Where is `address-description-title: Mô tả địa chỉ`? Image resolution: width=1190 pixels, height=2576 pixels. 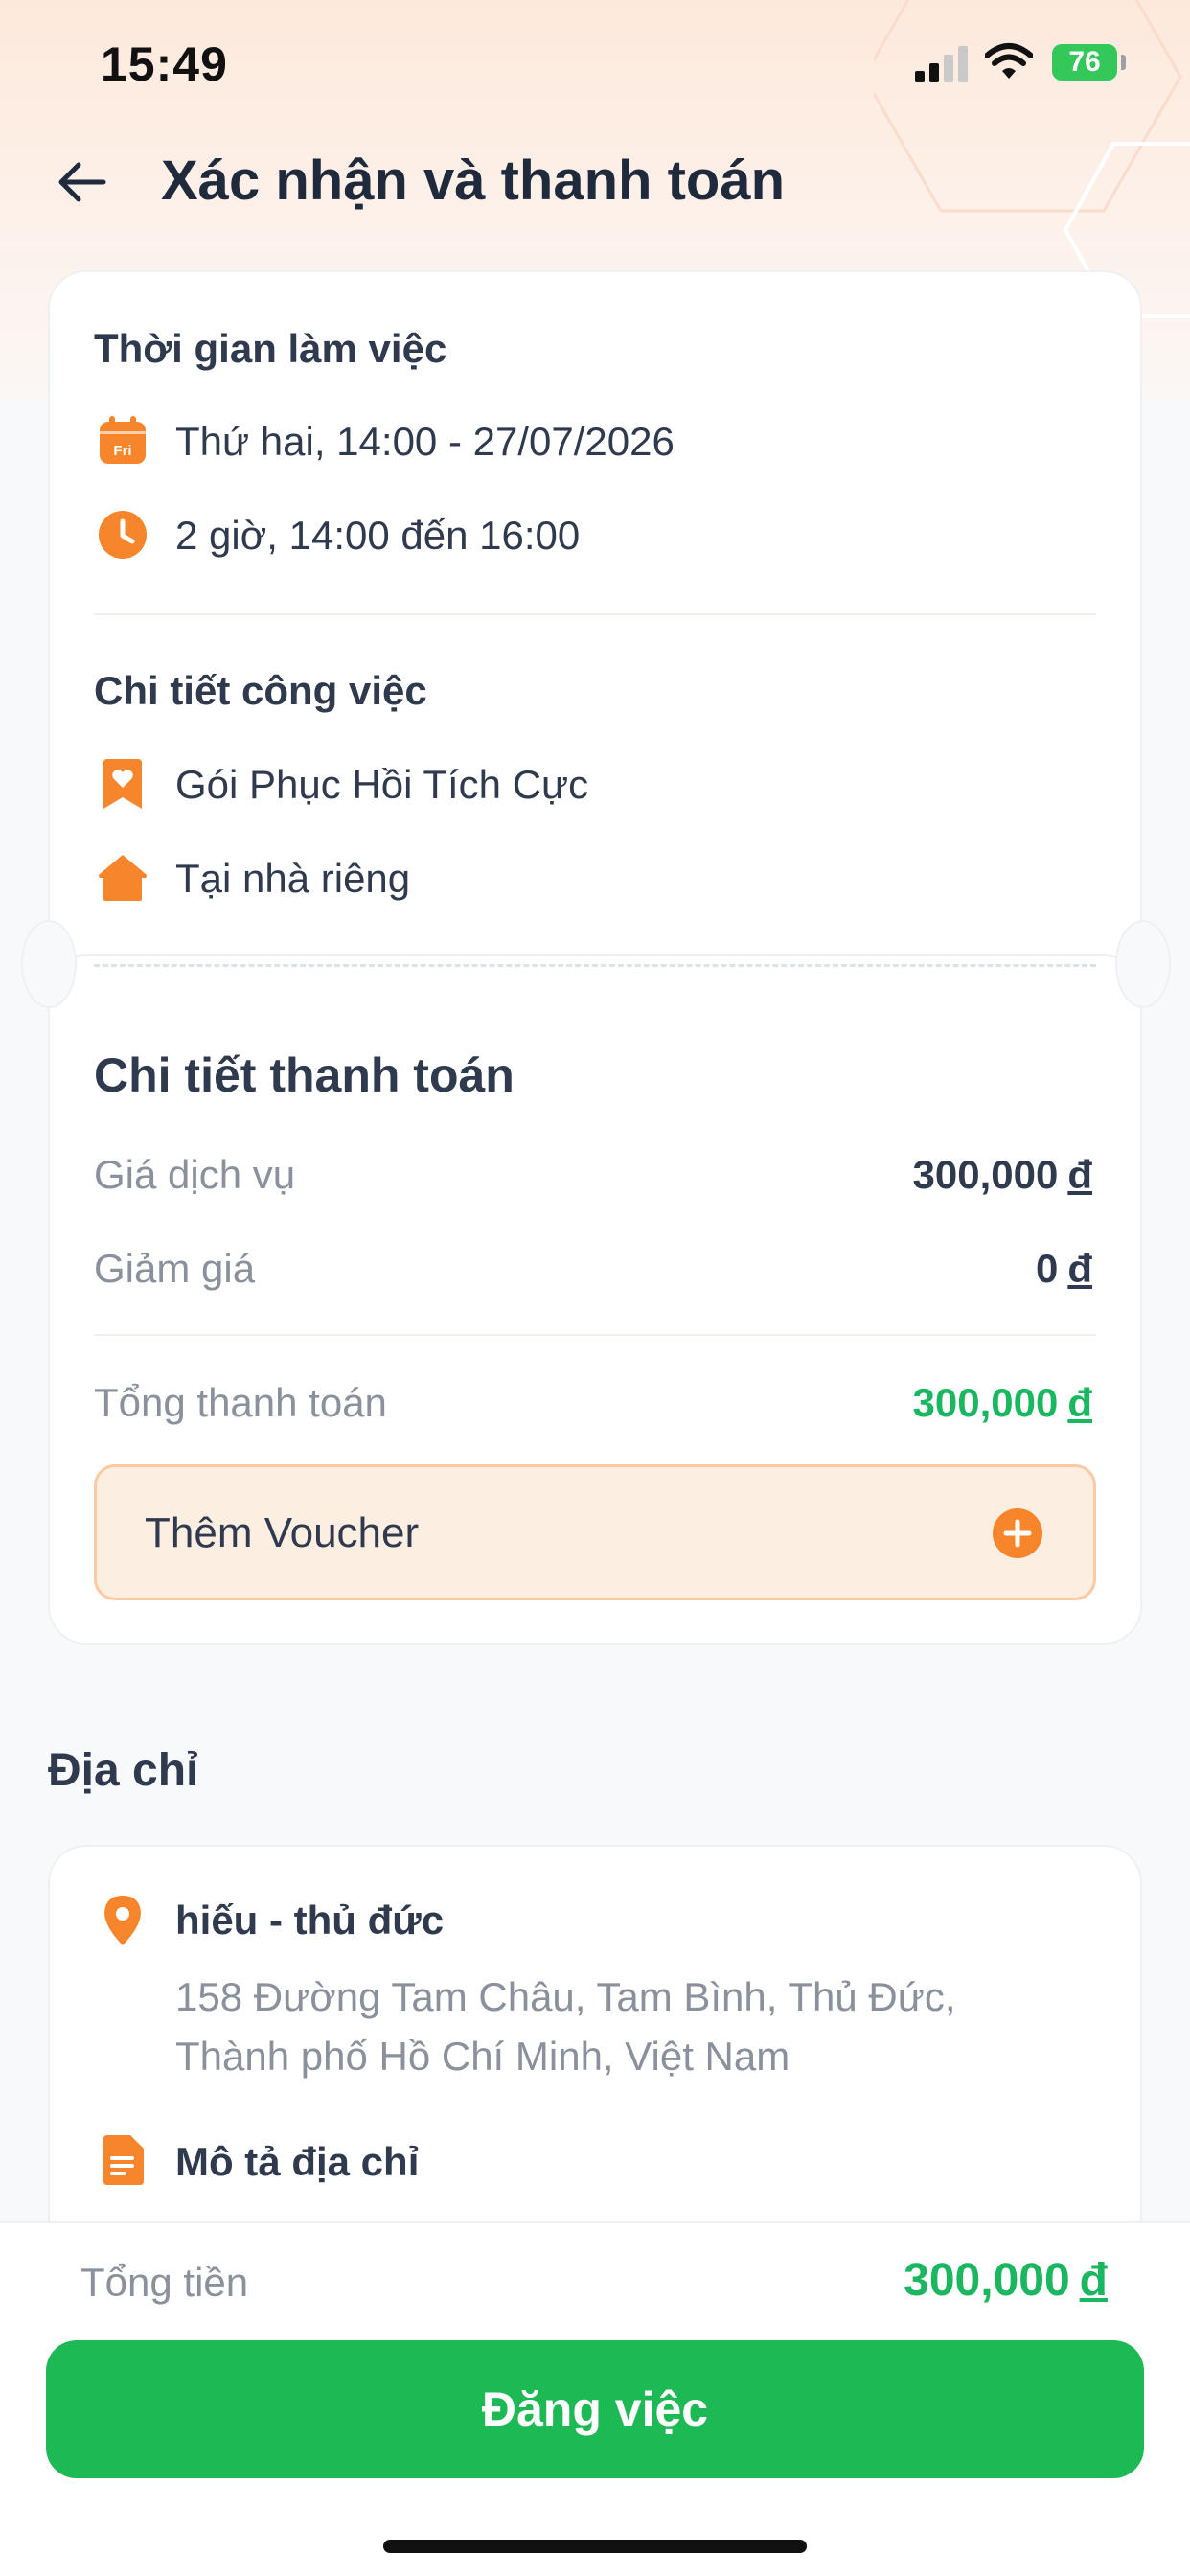 address-description-title: Mô tả địa chỉ is located at coordinates (297, 2161).